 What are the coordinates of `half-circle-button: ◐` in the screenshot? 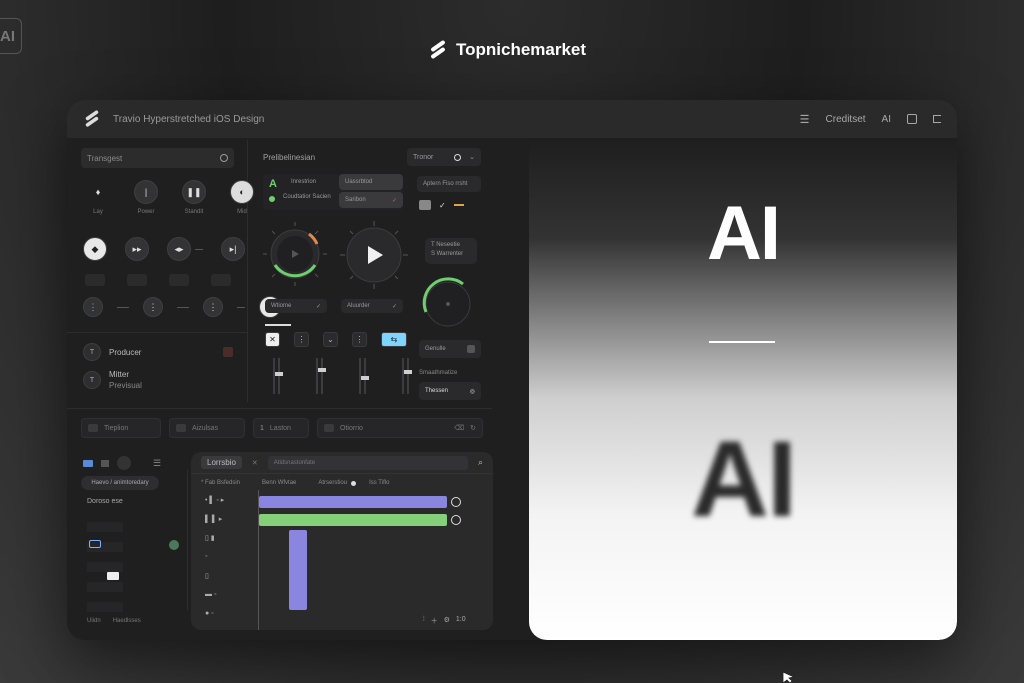 It's located at (242, 192).